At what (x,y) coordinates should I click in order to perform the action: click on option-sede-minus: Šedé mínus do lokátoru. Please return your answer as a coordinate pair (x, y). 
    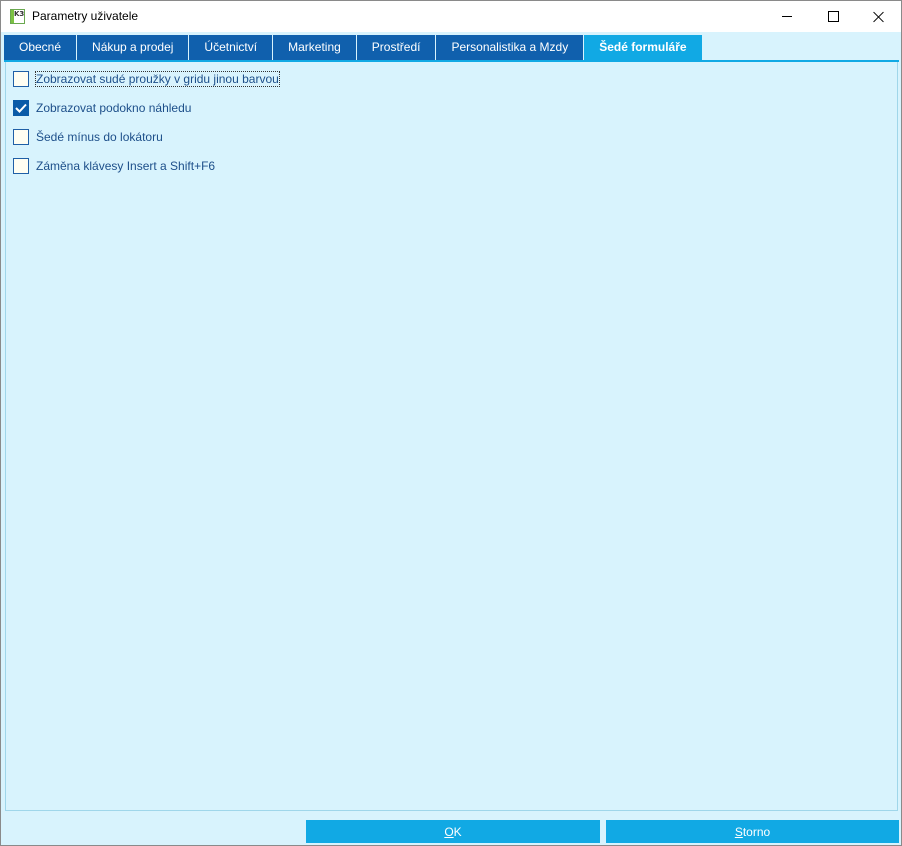
    Looking at the image, I should click on (88, 137).